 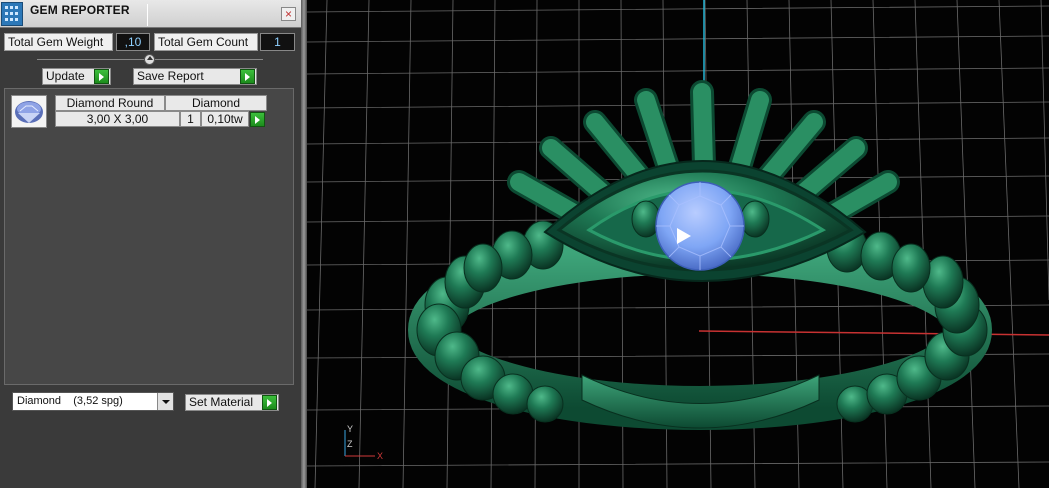 What do you see at coordinates (257, 119) in the screenshot?
I see `gem-row-arrow-icon` at bounding box center [257, 119].